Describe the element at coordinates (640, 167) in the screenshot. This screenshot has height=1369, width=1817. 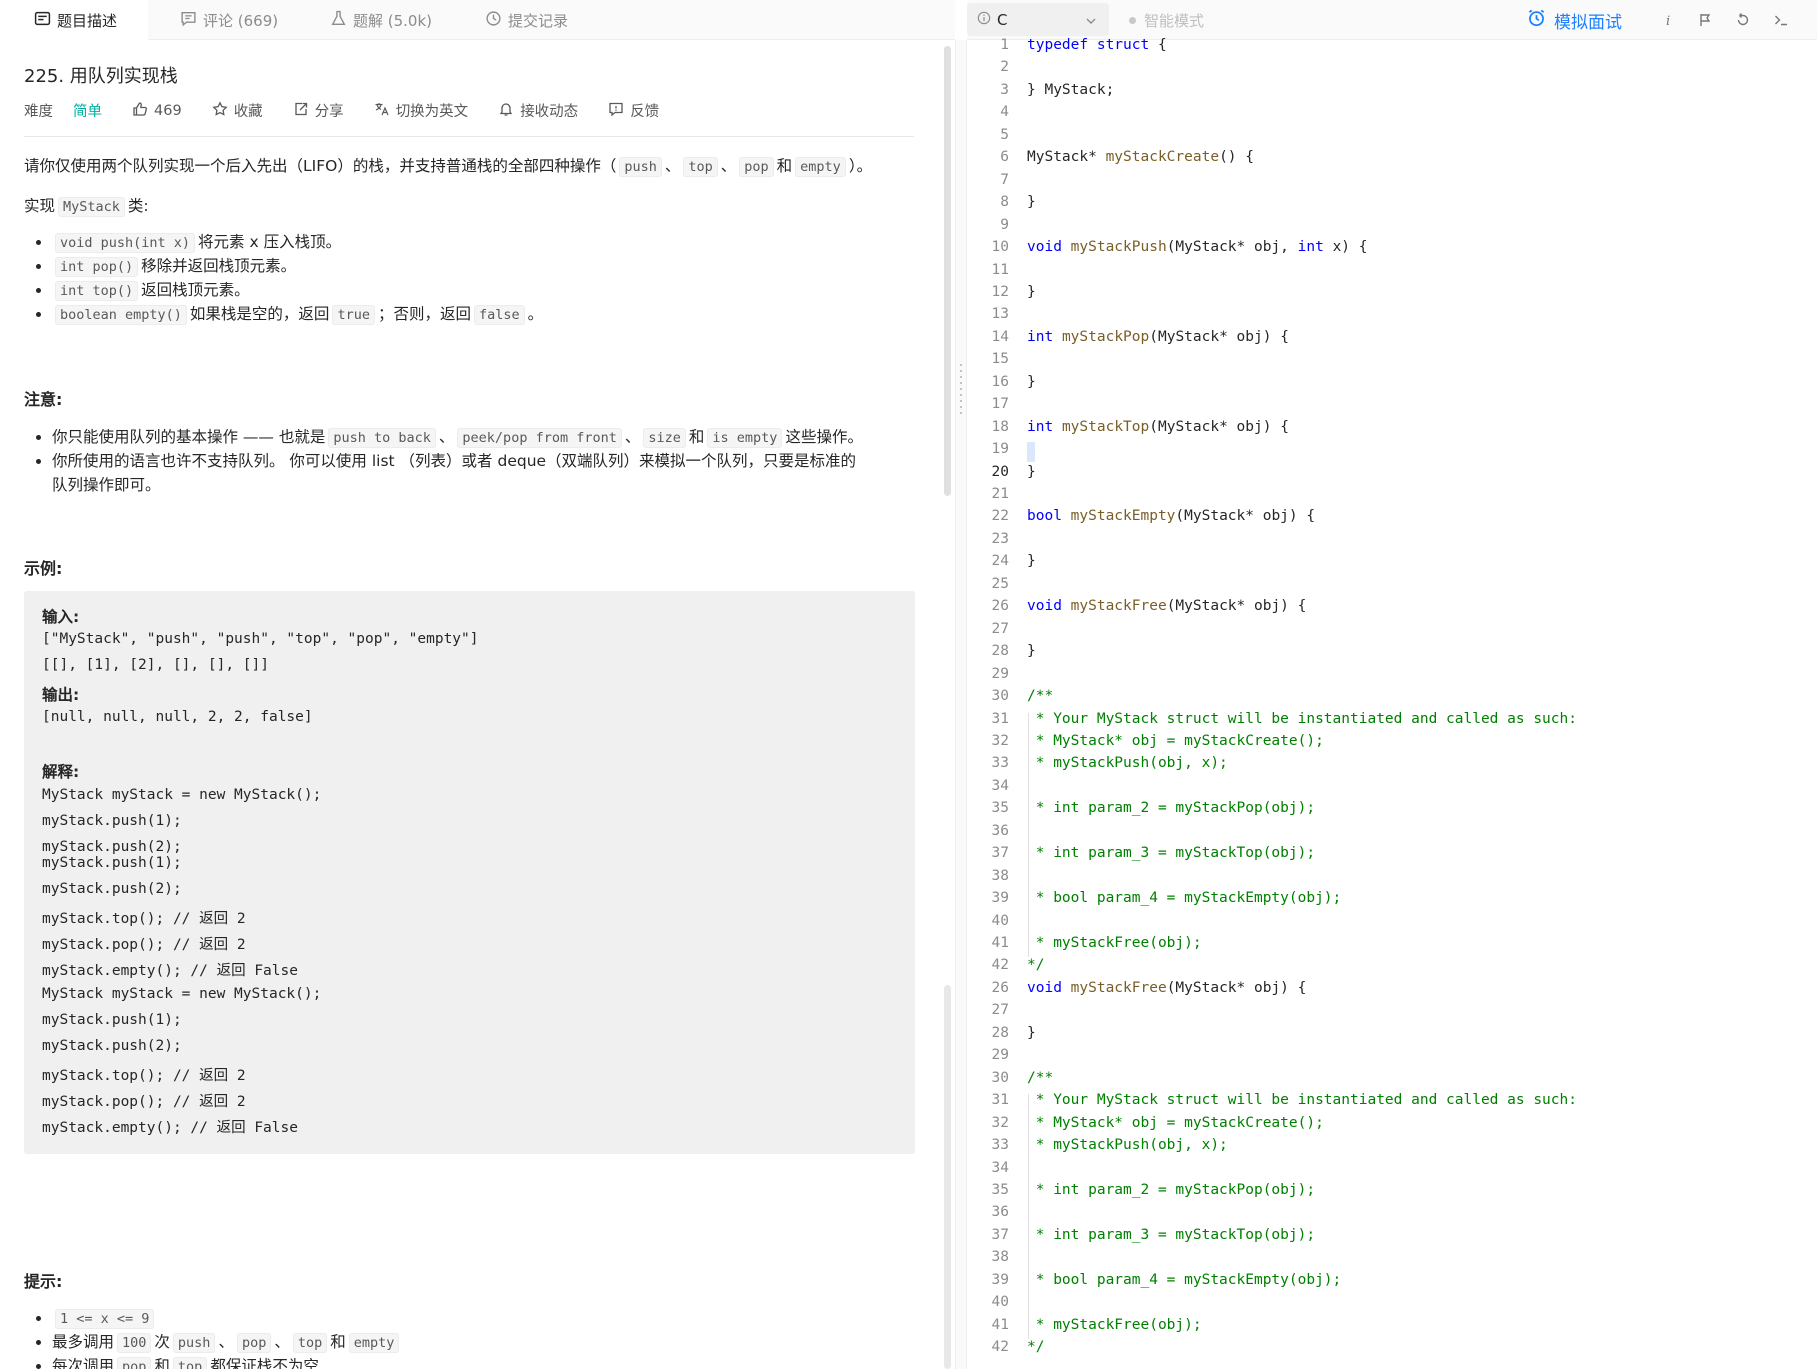
I see `code-push: push` at that location.